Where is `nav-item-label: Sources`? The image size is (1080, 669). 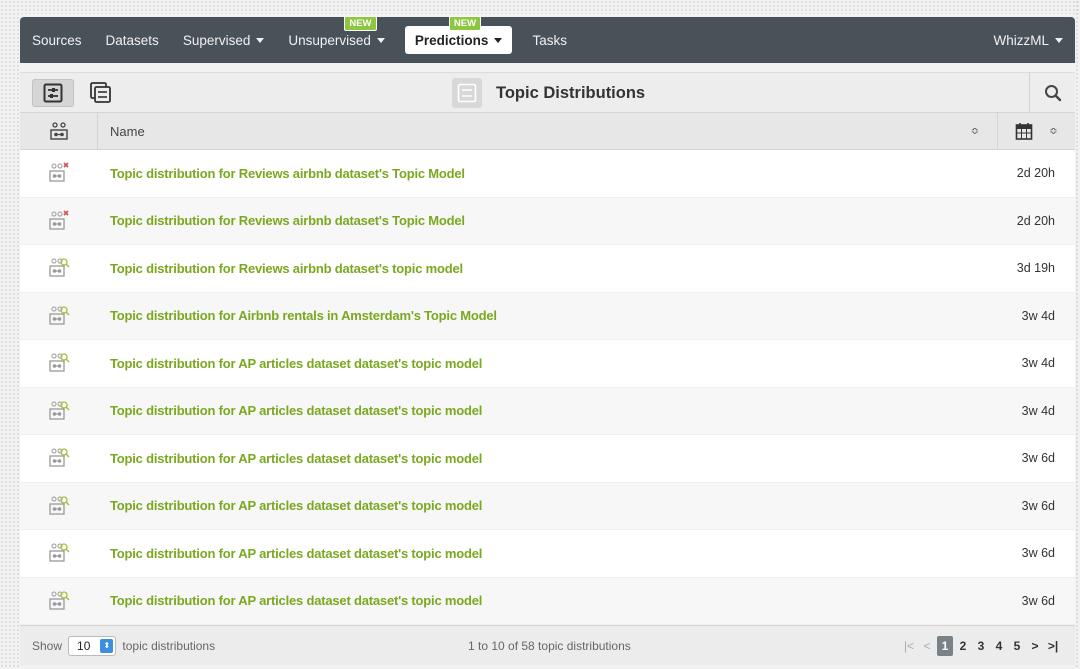
nav-item-label: Sources is located at coordinates (57, 40).